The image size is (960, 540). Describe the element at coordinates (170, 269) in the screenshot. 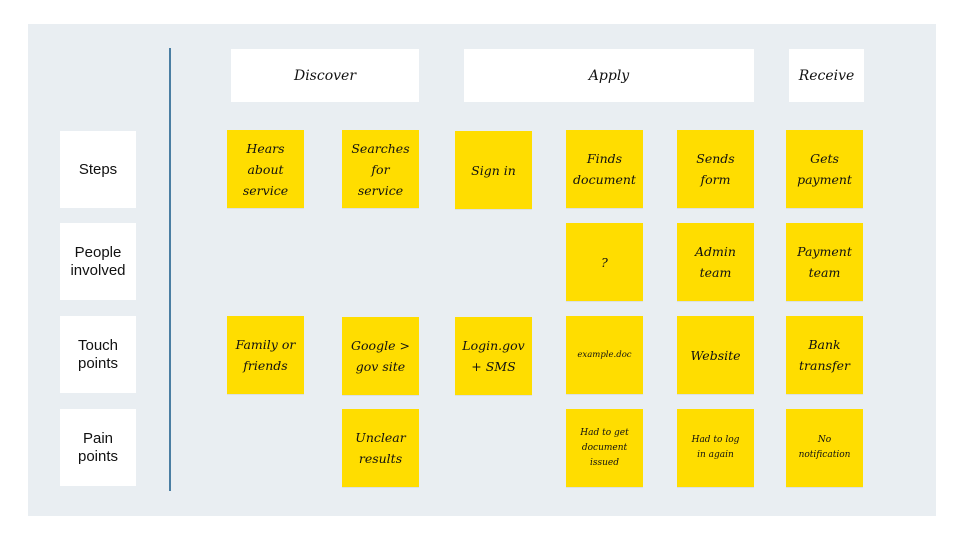

I see `row-label-divider` at that location.